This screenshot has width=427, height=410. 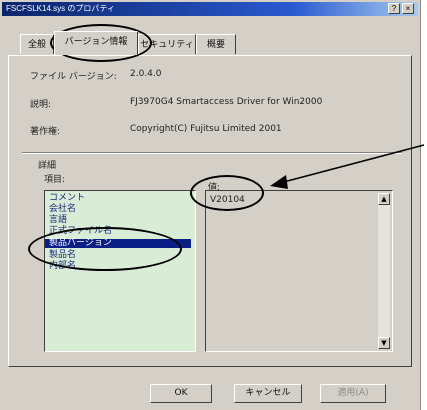 I want to click on annotation-arrow, so click(x=347, y=166).